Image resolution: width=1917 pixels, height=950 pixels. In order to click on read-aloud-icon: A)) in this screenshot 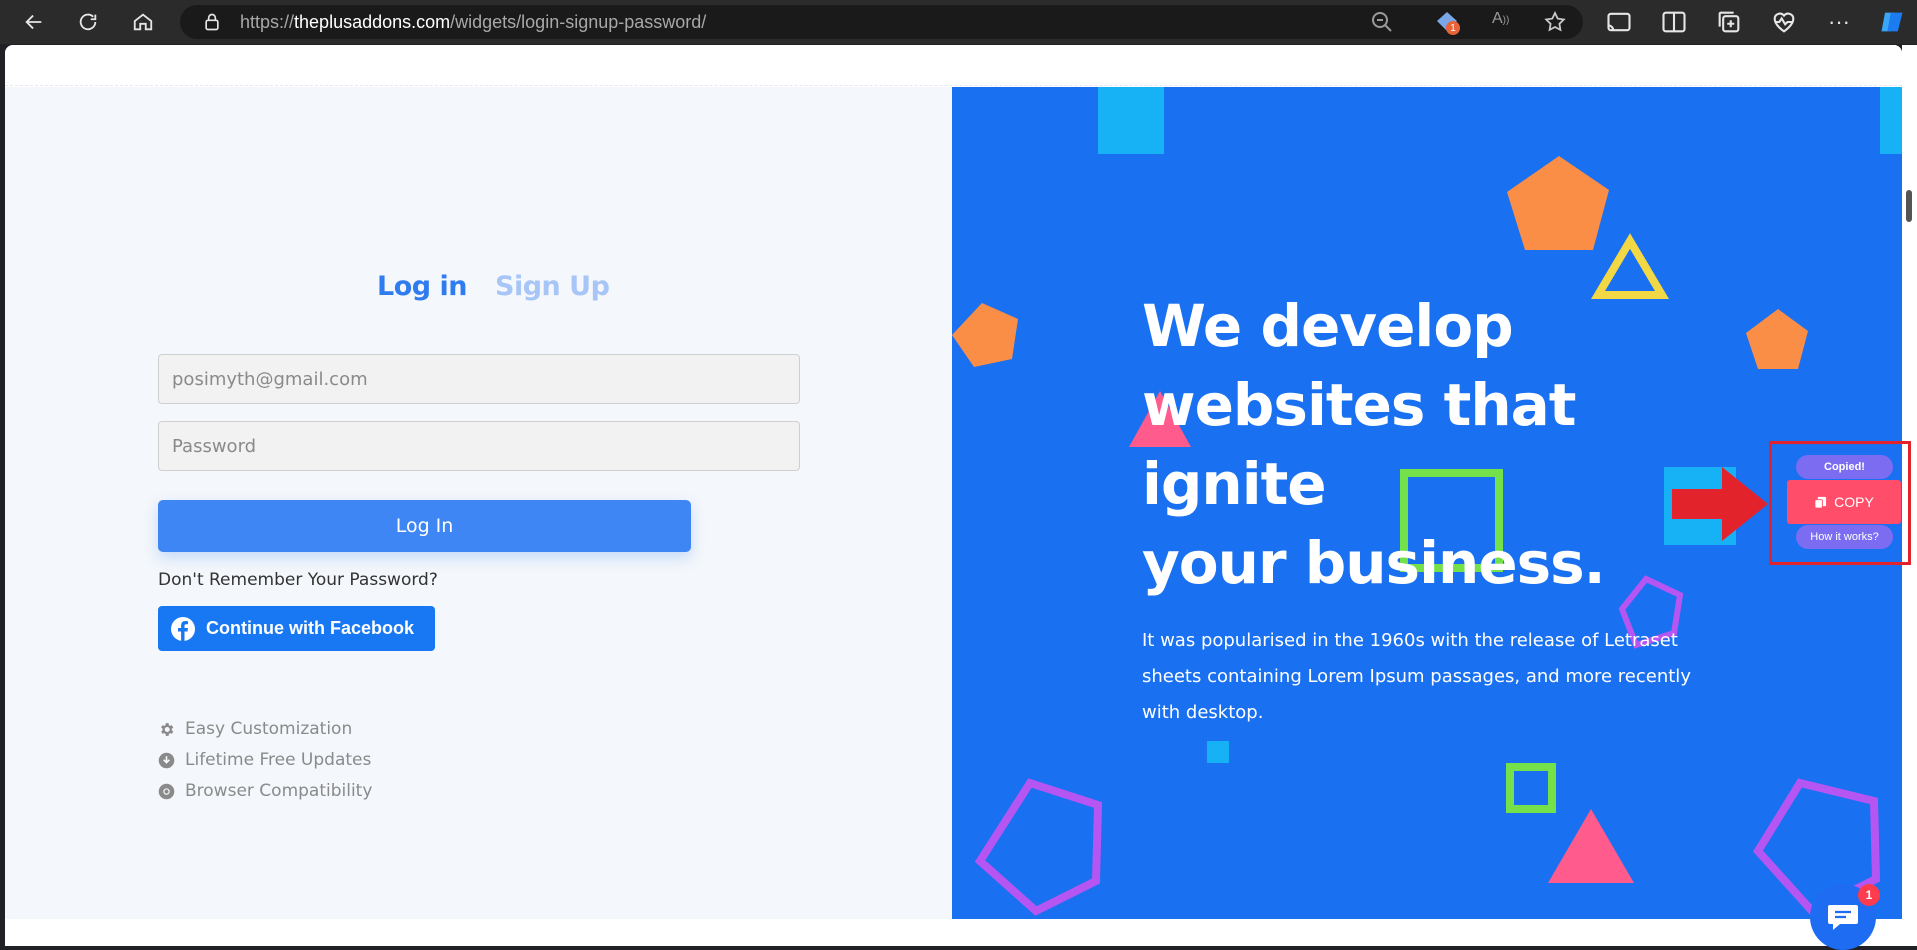, I will do `click(1504, 22)`.